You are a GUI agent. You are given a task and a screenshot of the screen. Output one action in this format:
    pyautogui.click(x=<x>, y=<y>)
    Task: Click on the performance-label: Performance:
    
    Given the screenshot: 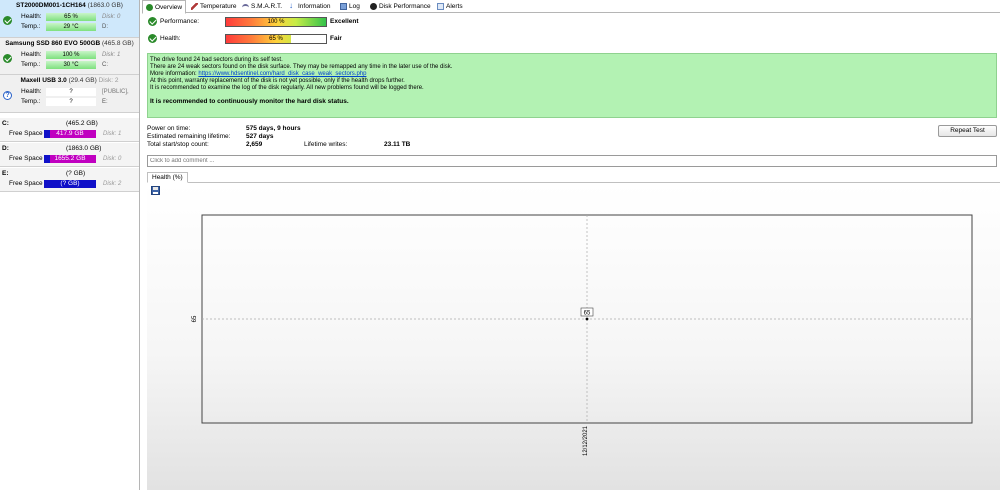 What is the action you would take?
    pyautogui.click(x=180, y=21)
    